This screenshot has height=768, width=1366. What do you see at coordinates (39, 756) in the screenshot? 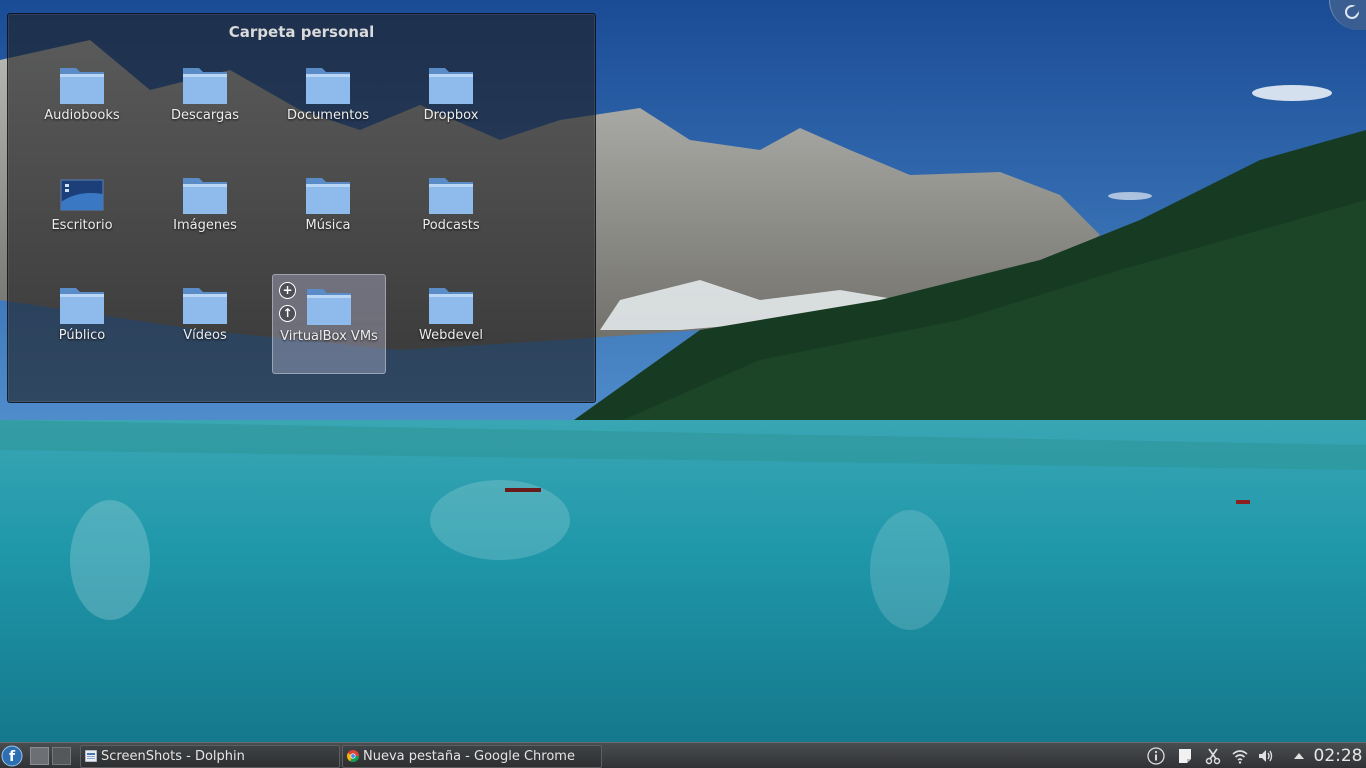
I see `desktop-1-pager` at bounding box center [39, 756].